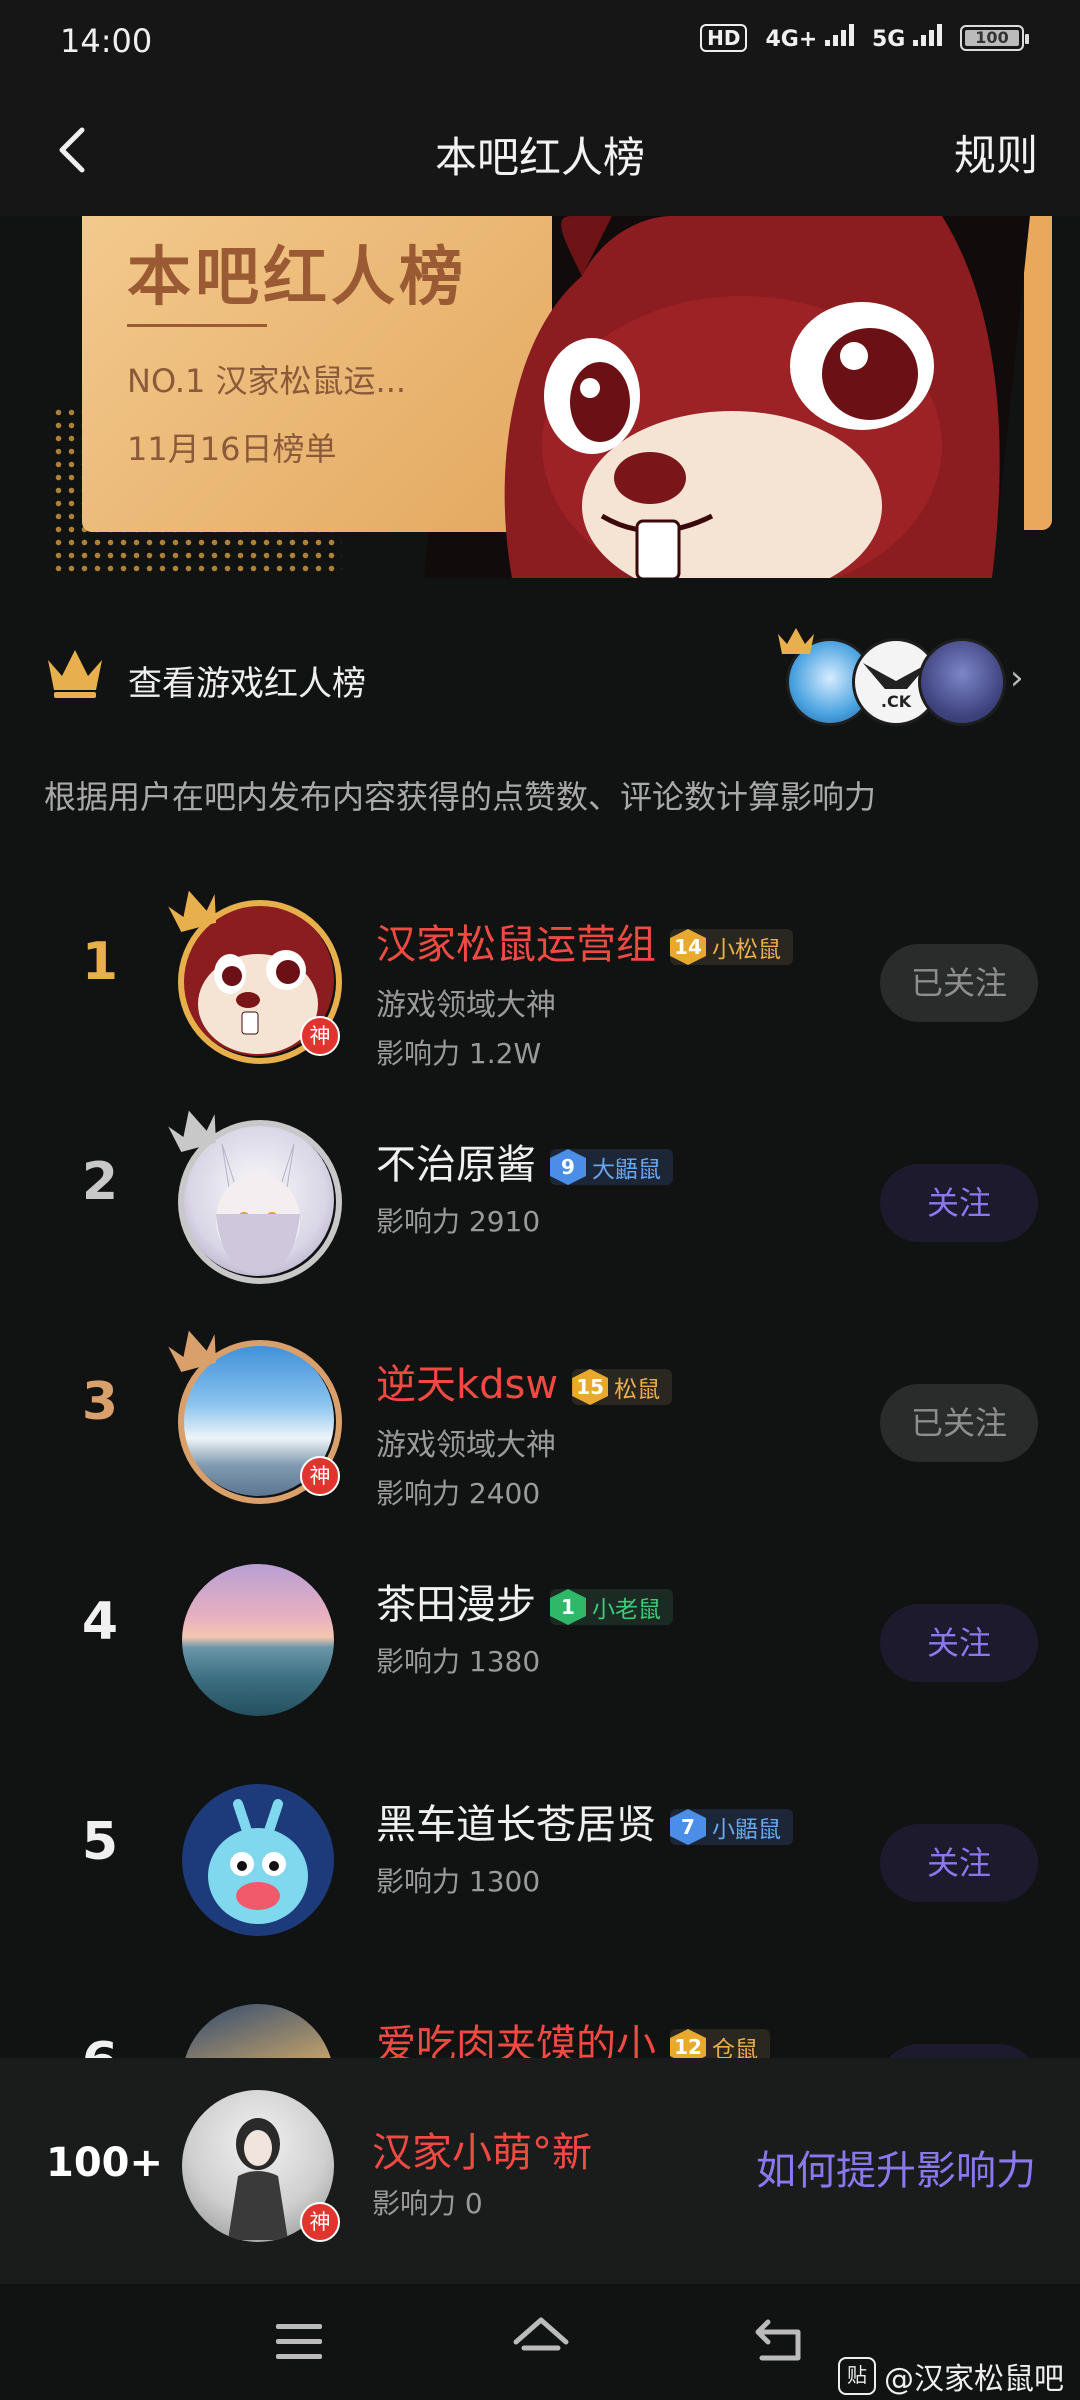  Describe the element at coordinates (540, 680) in the screenshot. I see `game-chart-entry: 查看游戏红人榜 .CK ›` at that location.